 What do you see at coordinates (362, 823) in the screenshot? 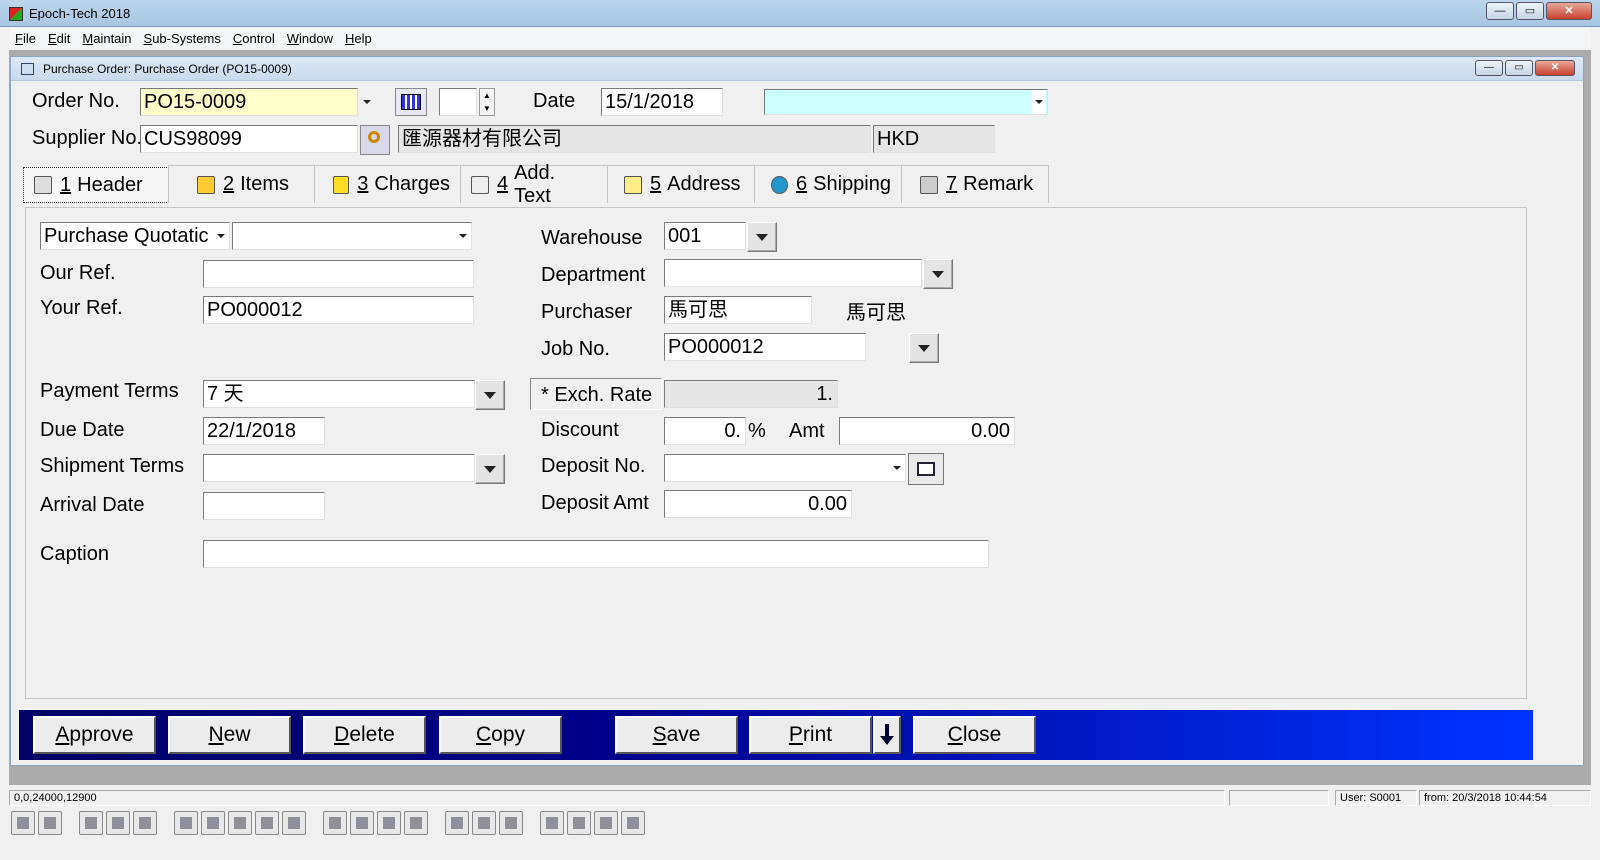
I see `next-icon` at bounding box center [362, 823].